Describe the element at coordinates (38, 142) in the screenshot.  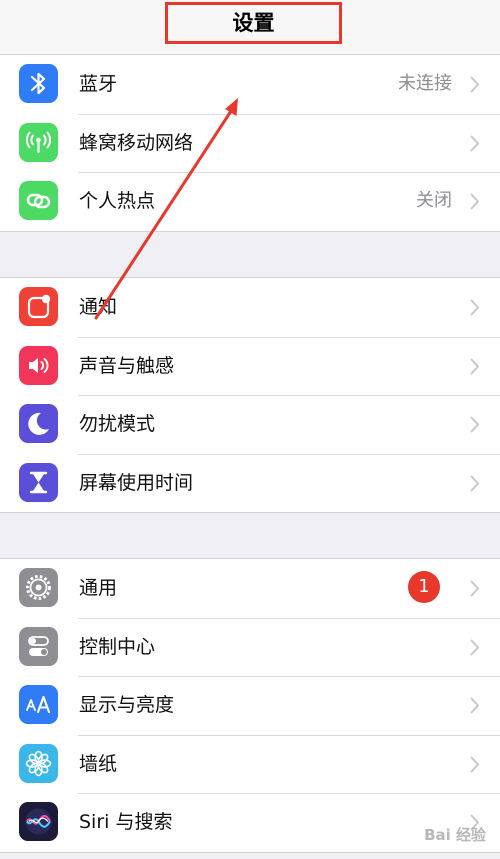
I see `cellular-icon` at that location.